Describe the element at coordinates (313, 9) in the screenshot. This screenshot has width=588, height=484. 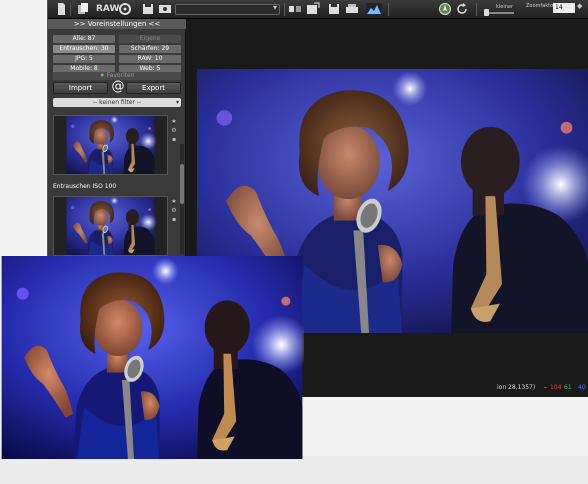
I see `export-icon` at that location.